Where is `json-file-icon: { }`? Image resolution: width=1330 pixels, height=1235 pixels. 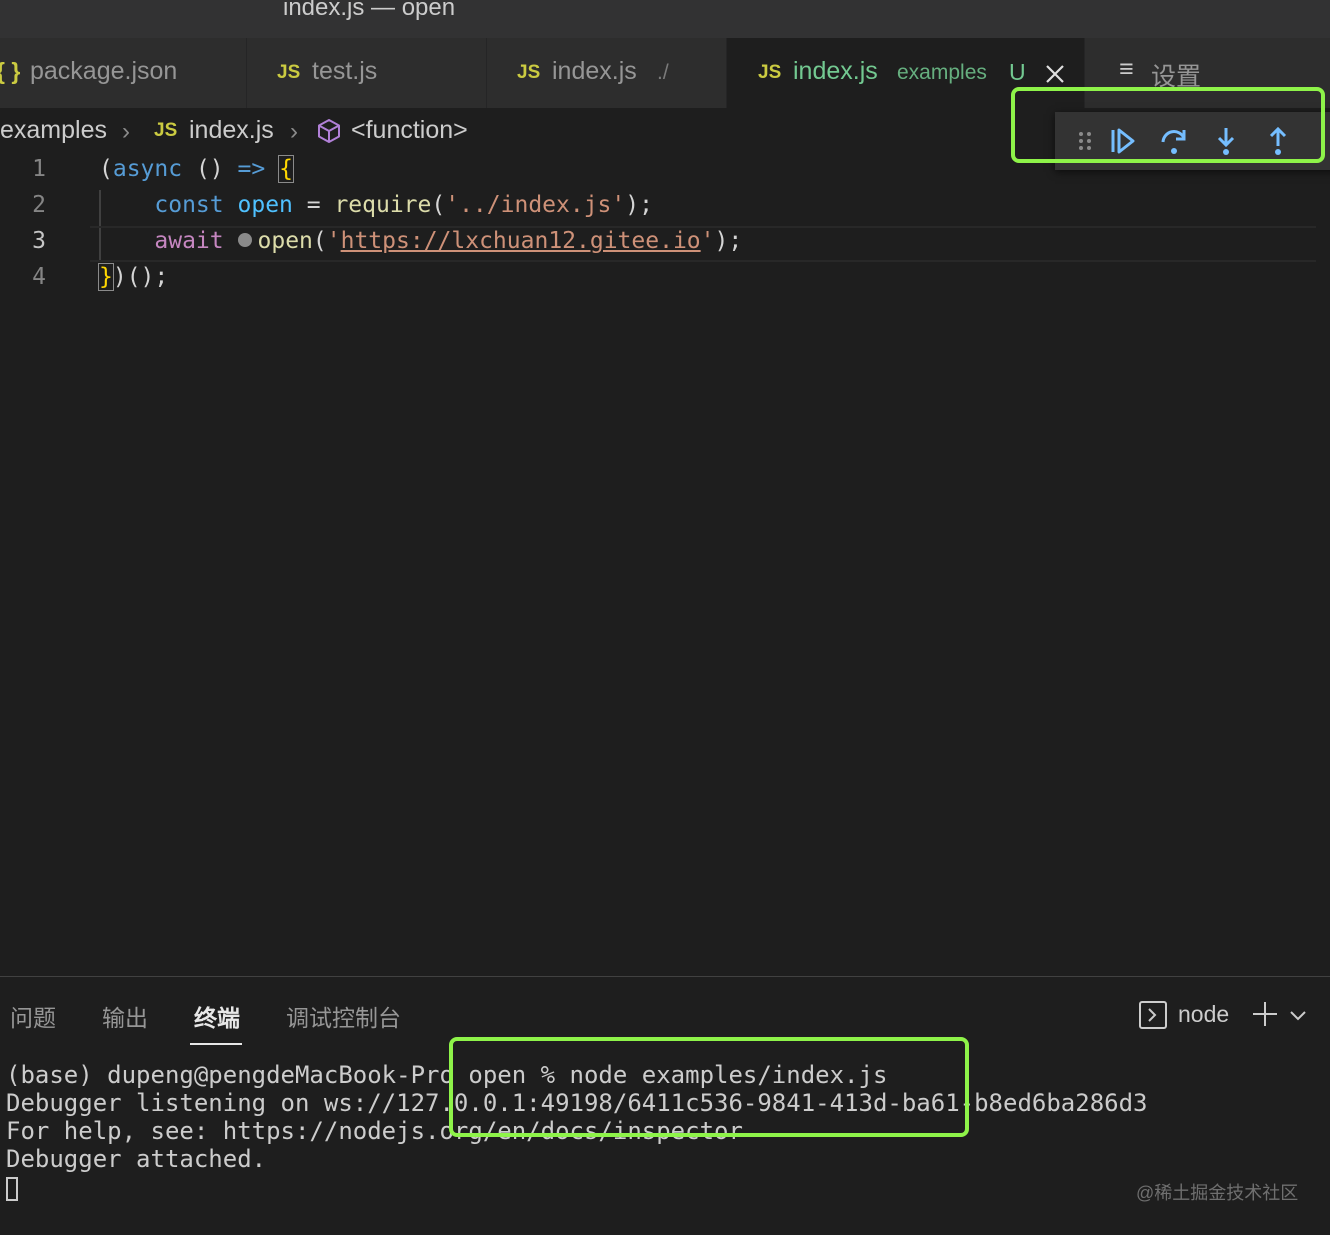 json-file-icon: { } is located at coordinates (10, 71).